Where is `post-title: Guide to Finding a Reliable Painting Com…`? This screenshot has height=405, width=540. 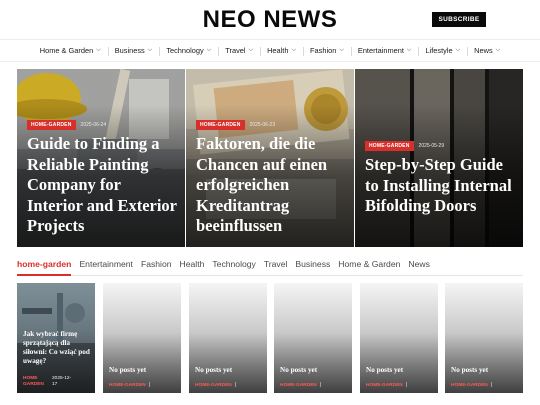 post-title: Guide to Finding a Reliable Painting Com… is located at coordinates (102, 185).